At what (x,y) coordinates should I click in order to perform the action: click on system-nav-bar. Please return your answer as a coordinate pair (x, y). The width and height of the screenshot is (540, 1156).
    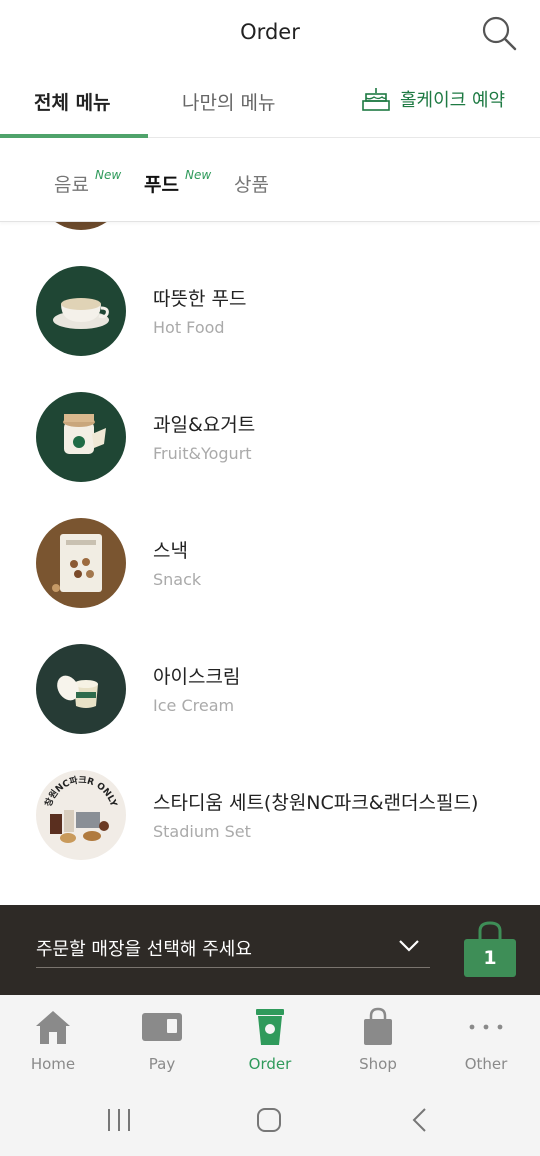
    Looking at the image, I should click on (270, 1120).